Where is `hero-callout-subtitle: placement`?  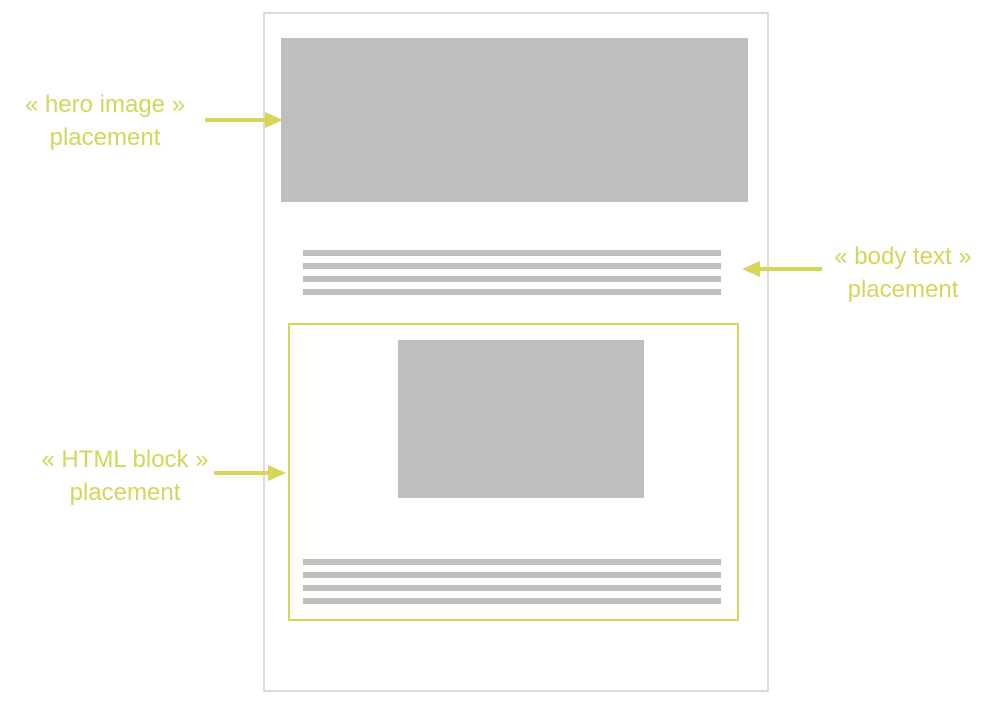 hero-callout-subtitle: placement is located at coordinates (105, 137).